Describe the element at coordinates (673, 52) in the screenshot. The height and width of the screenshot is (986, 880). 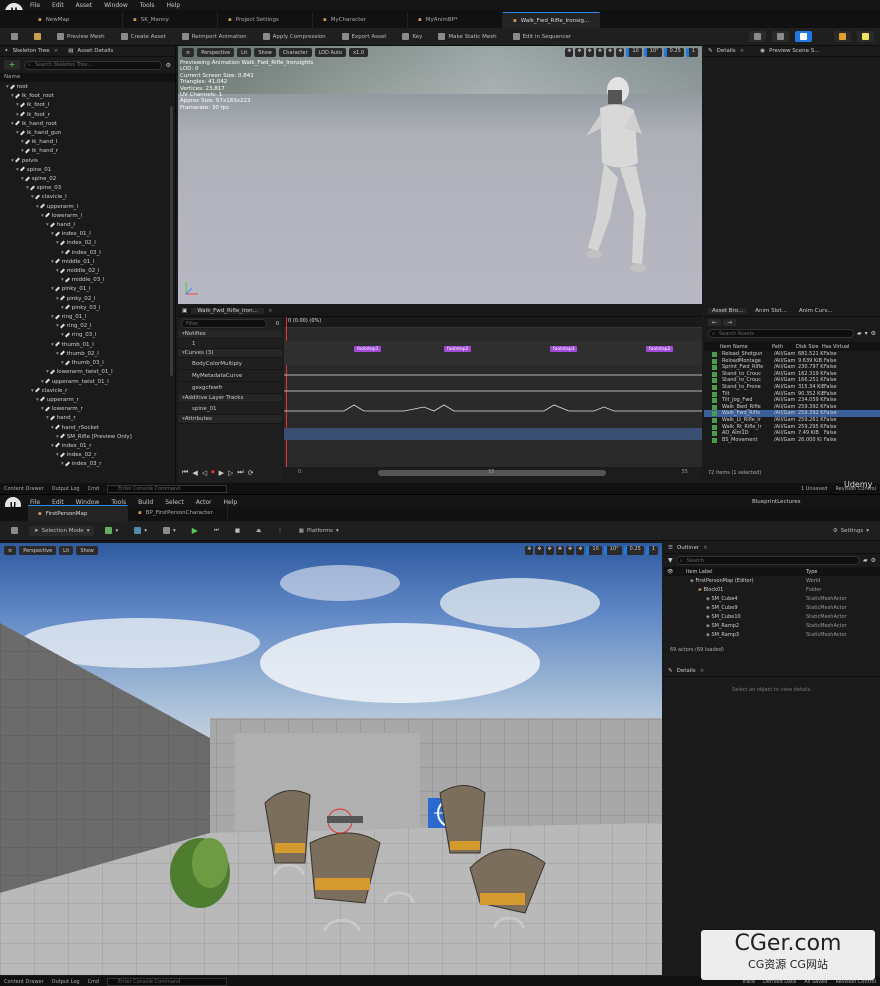
I see `snap-value: 0.25` at that location.